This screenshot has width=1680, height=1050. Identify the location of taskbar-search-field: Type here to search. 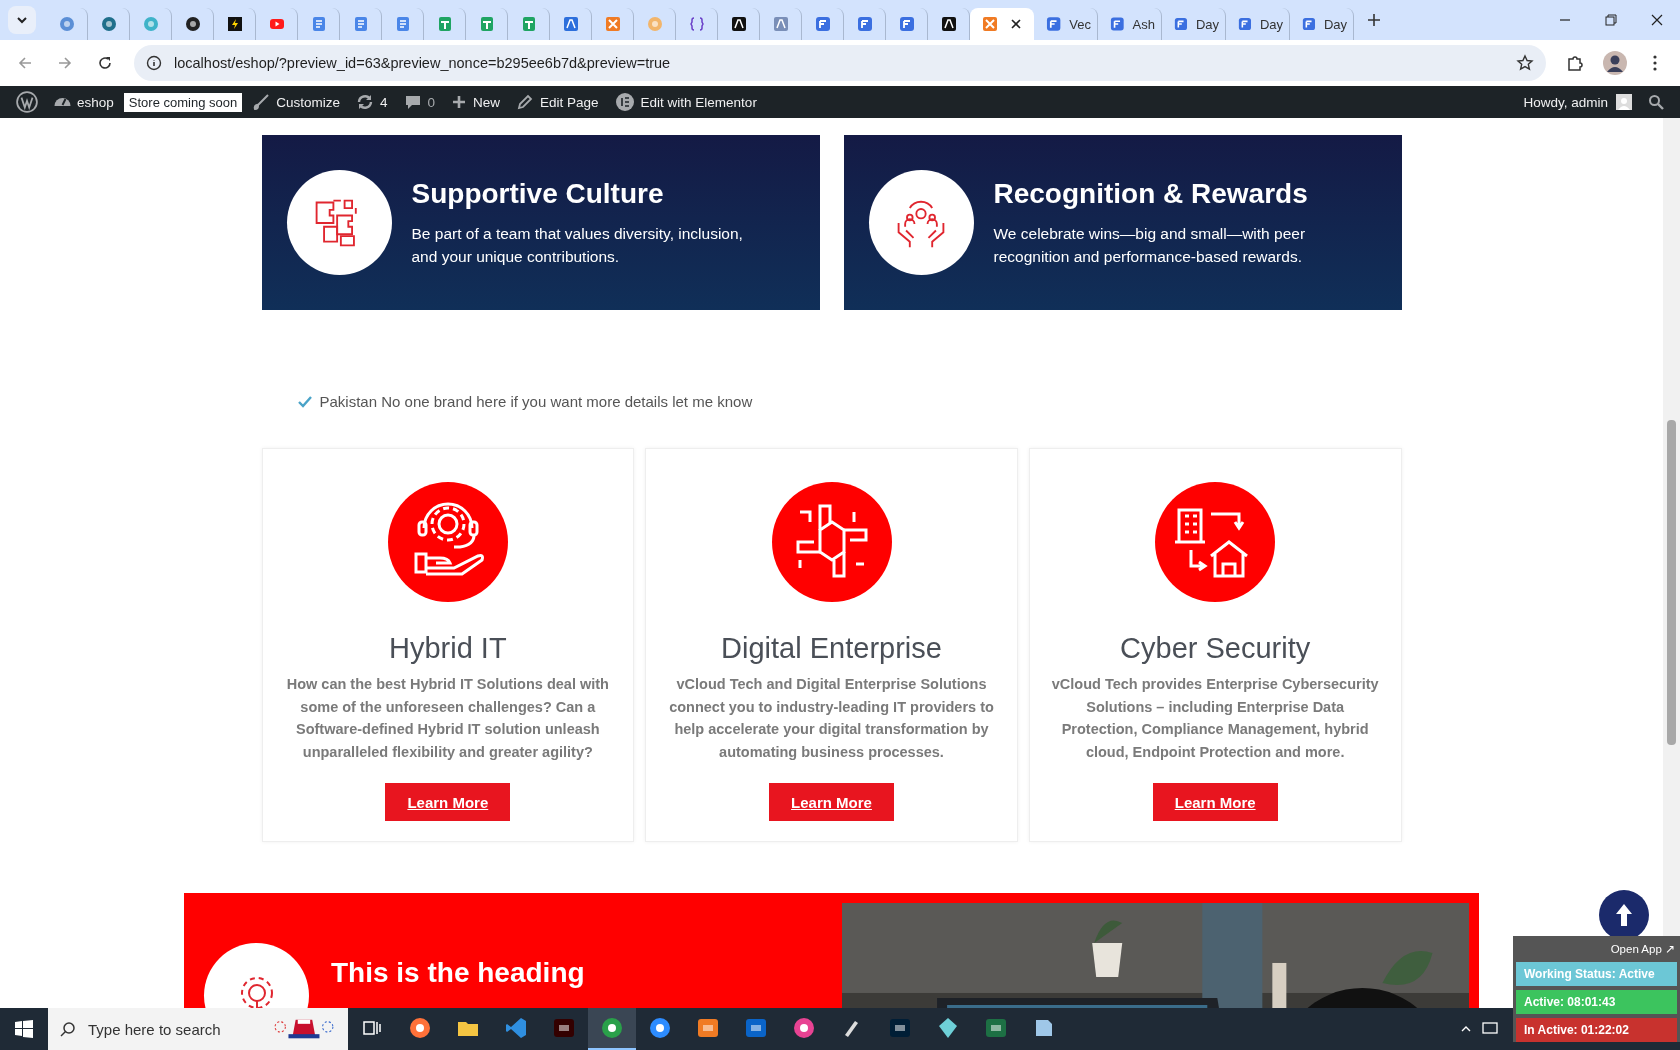
(198, 1029).